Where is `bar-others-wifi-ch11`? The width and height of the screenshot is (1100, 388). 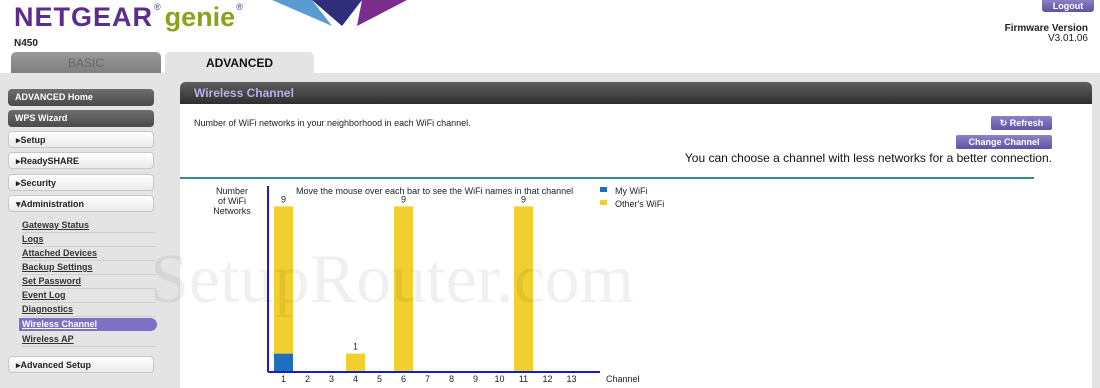
bar-others-wifi-ch11 is located at coordinates (523, 289).